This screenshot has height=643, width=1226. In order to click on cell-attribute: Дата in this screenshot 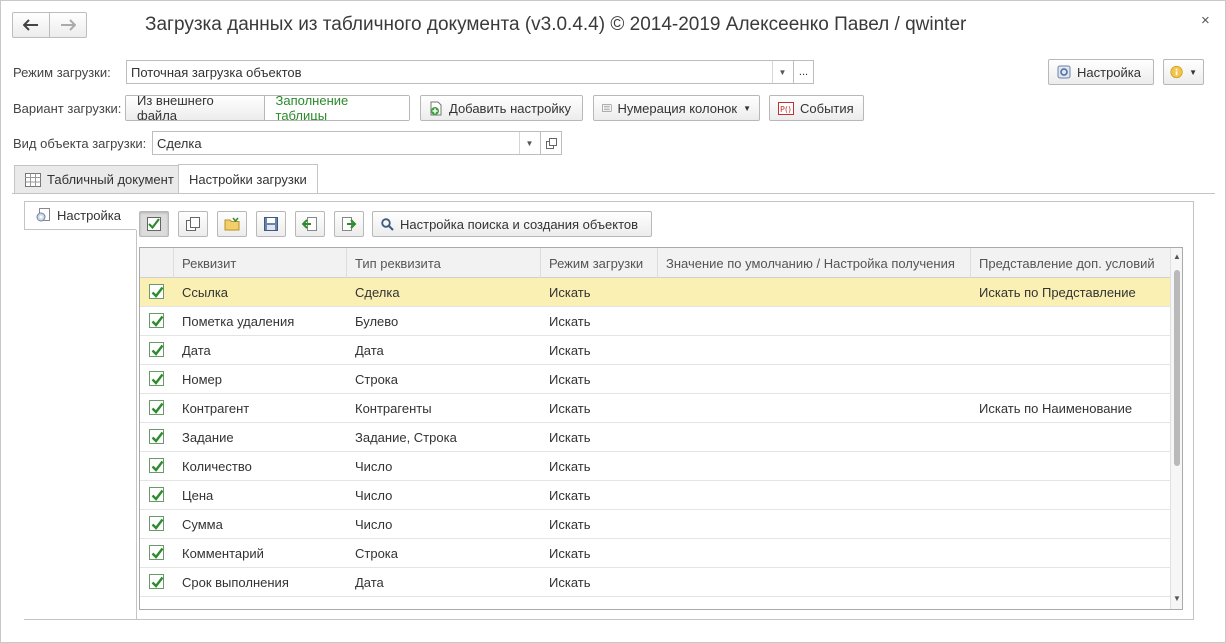, I will do `click(192, 350)`.